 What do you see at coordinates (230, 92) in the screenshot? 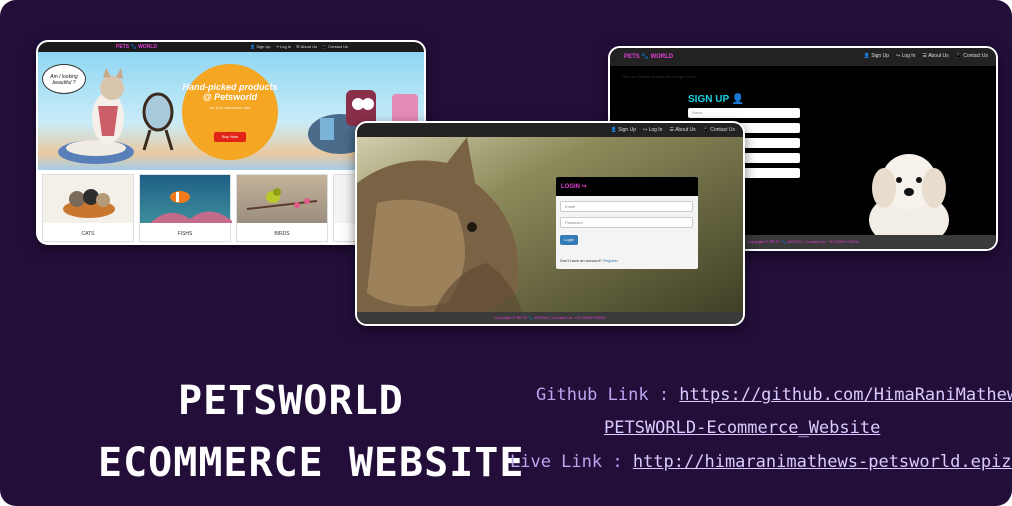
I see `promo-heading: Hand-picked products @ Petsworld` at bounding box center [230, 92].